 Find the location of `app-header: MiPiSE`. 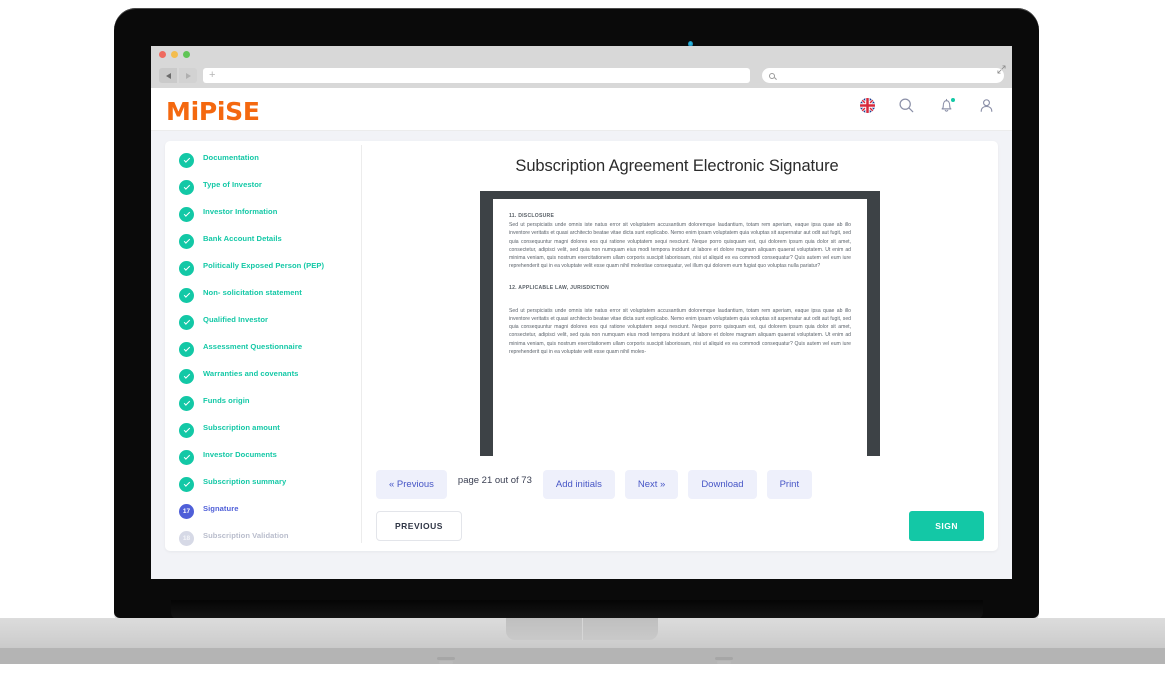

app-header: MiPiSE is located at coordinates (581, 109).